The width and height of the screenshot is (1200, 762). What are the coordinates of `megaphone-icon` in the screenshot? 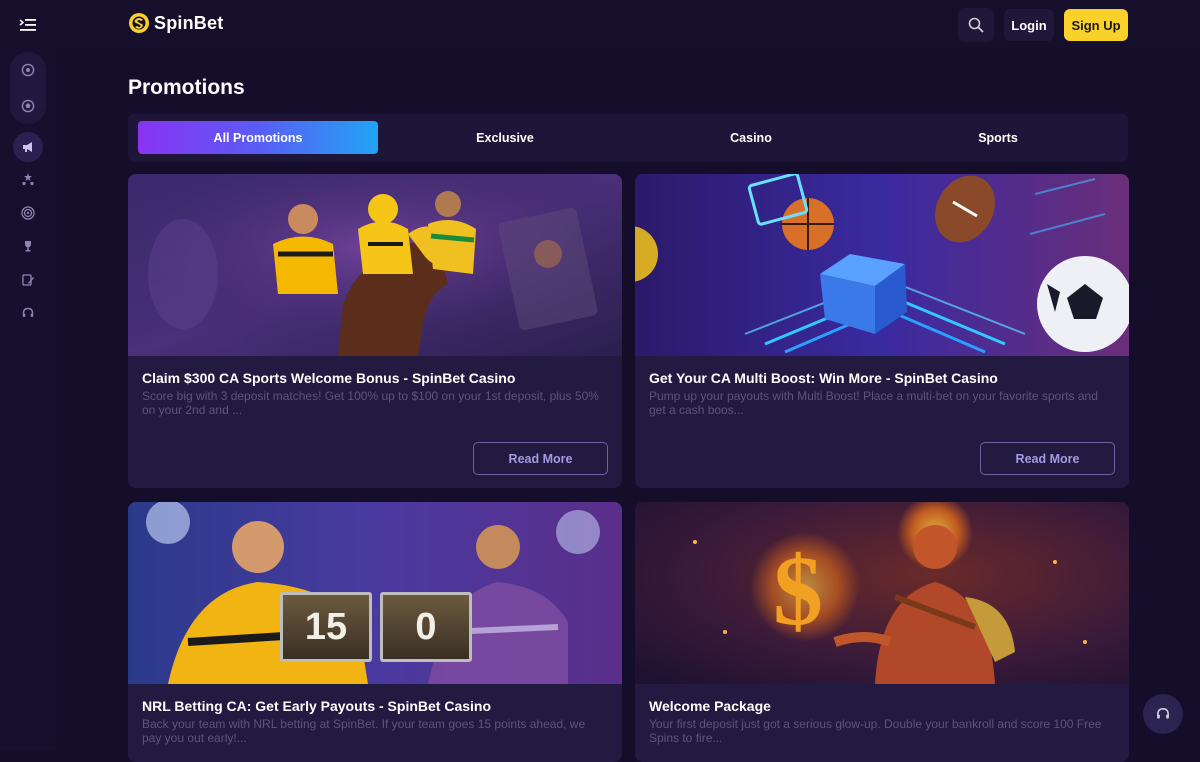 It's located at (27, 147).